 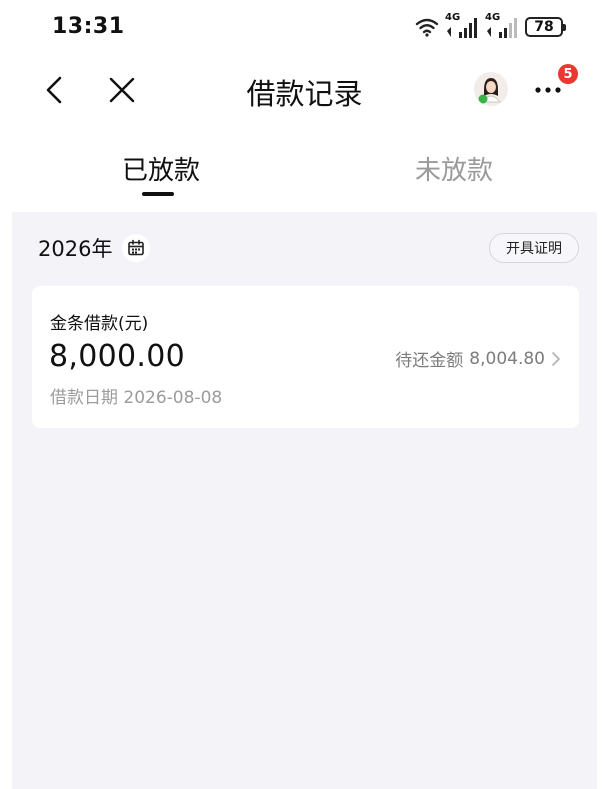 I want to click on status-time: 13:31, so click(x=88, y=26).